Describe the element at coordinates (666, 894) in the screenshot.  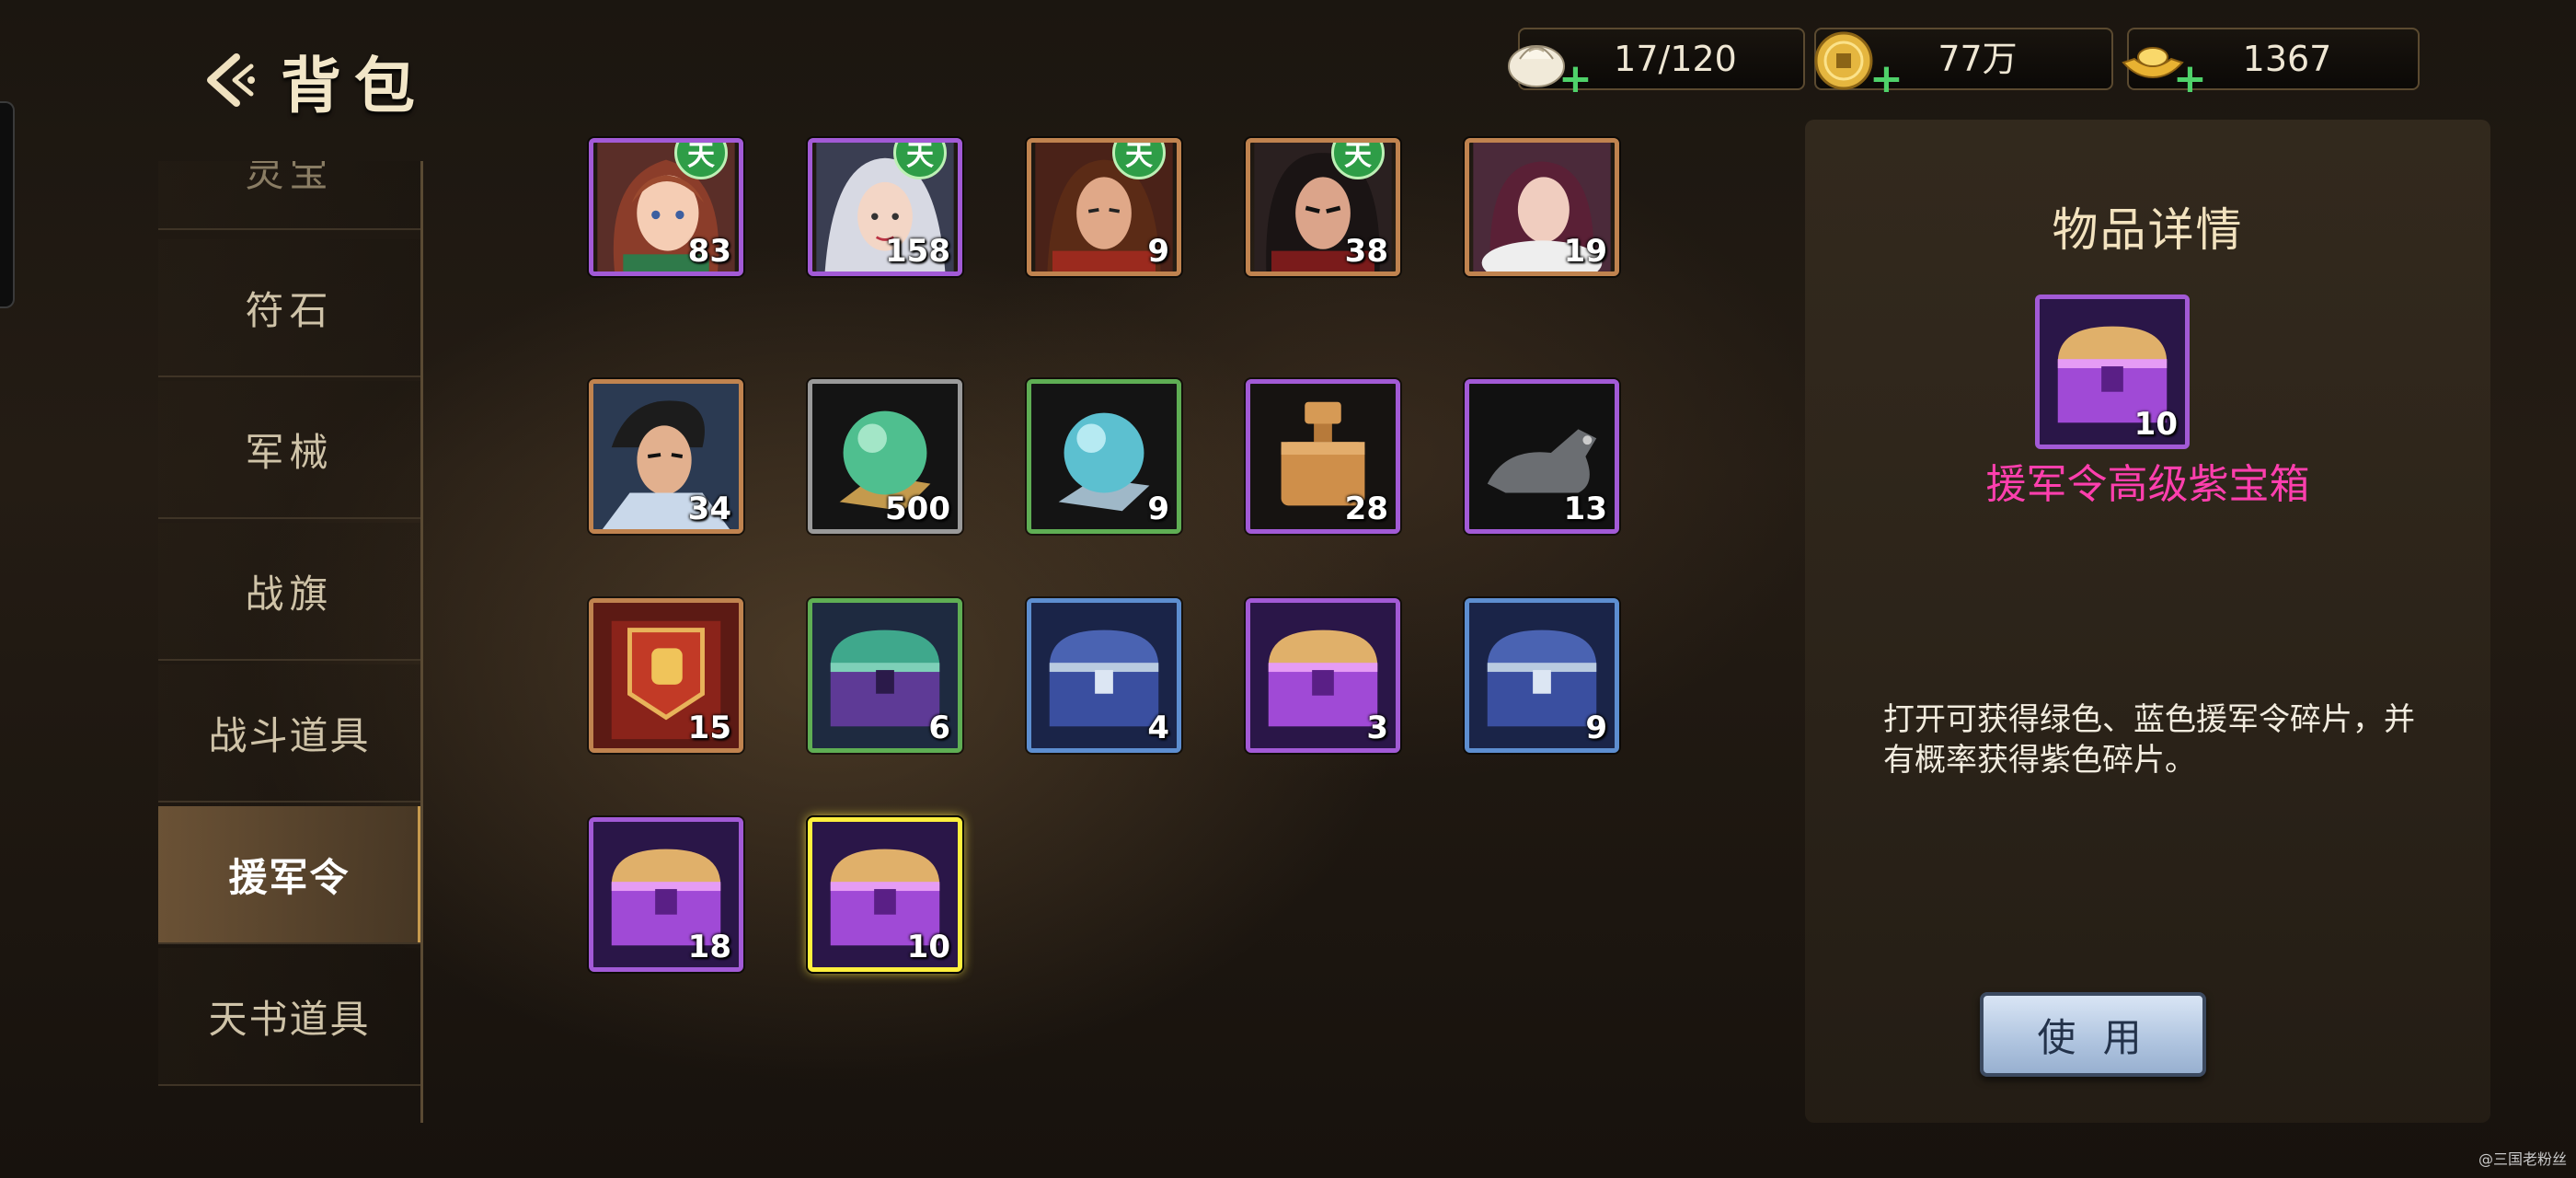
I see `inventory-slot: 18` at that location.